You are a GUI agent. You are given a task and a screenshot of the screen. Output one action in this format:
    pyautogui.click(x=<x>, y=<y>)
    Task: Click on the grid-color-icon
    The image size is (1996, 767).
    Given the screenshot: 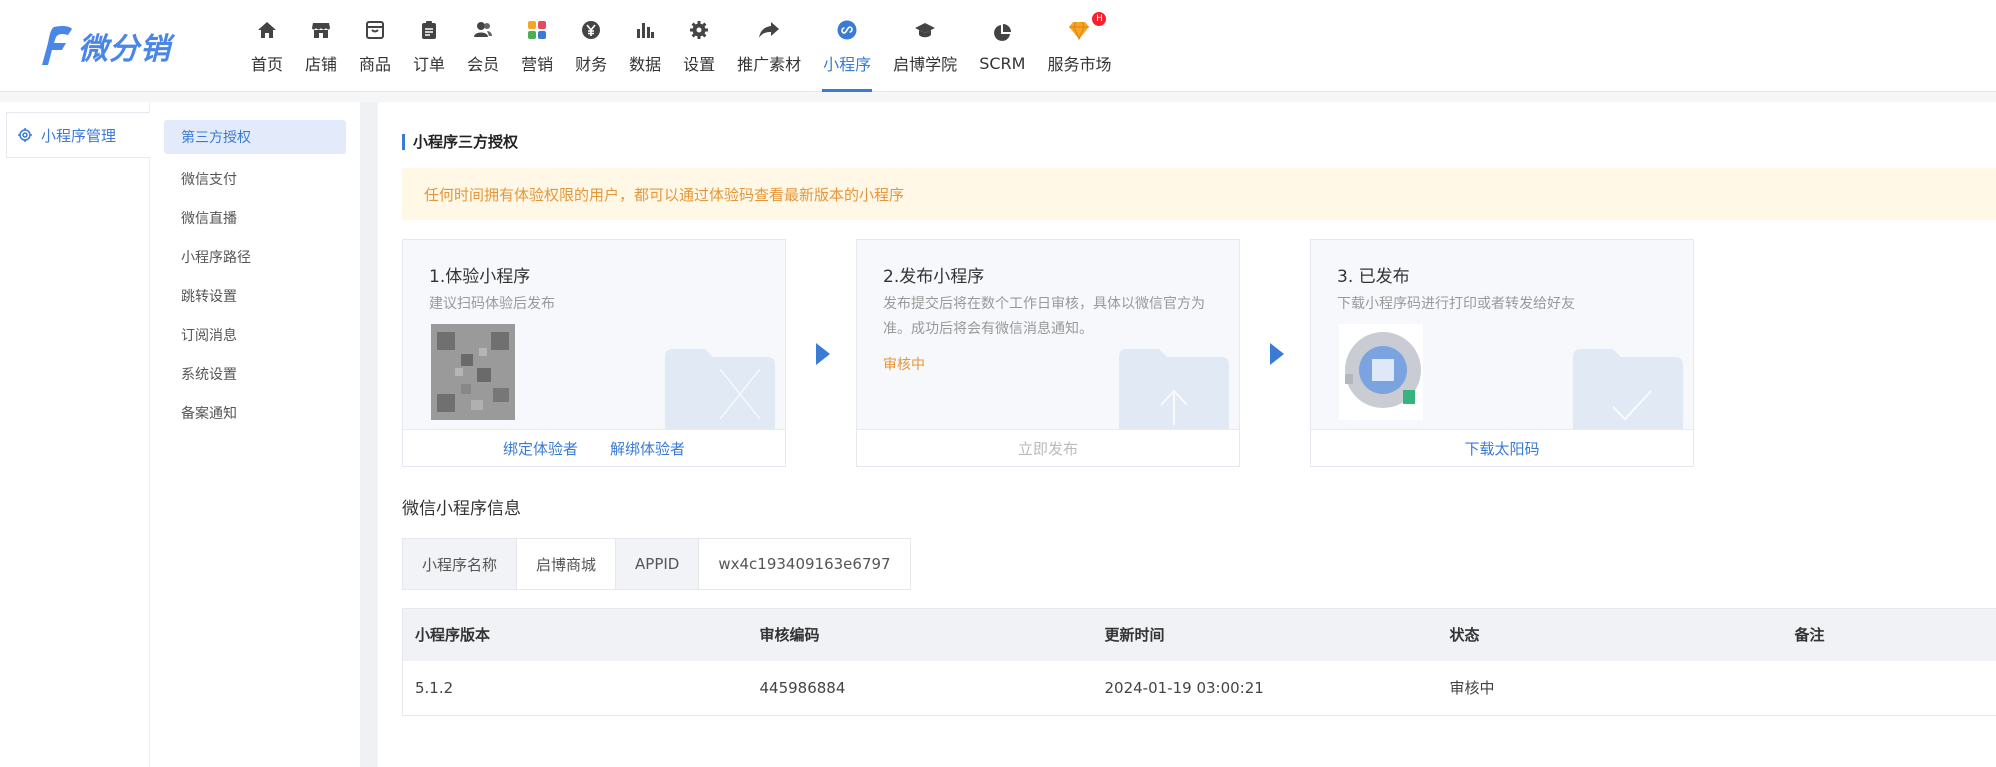 What is the action you would take?
    pyautogui.click(x=537, y=30)
    